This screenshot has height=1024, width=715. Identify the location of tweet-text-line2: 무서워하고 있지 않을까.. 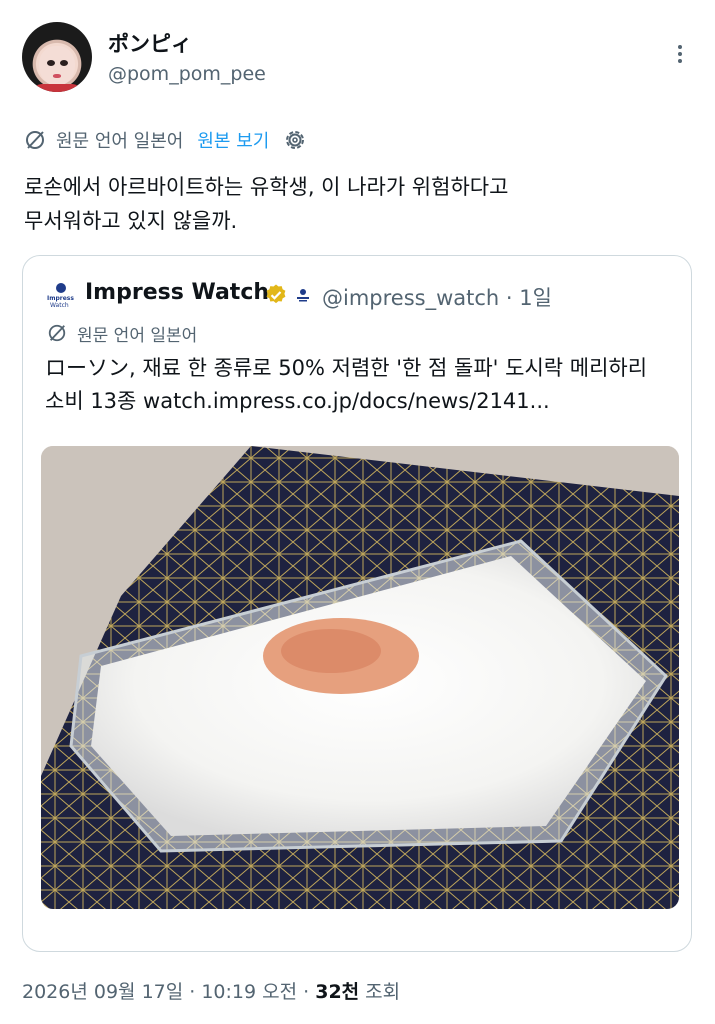
(131, 221).